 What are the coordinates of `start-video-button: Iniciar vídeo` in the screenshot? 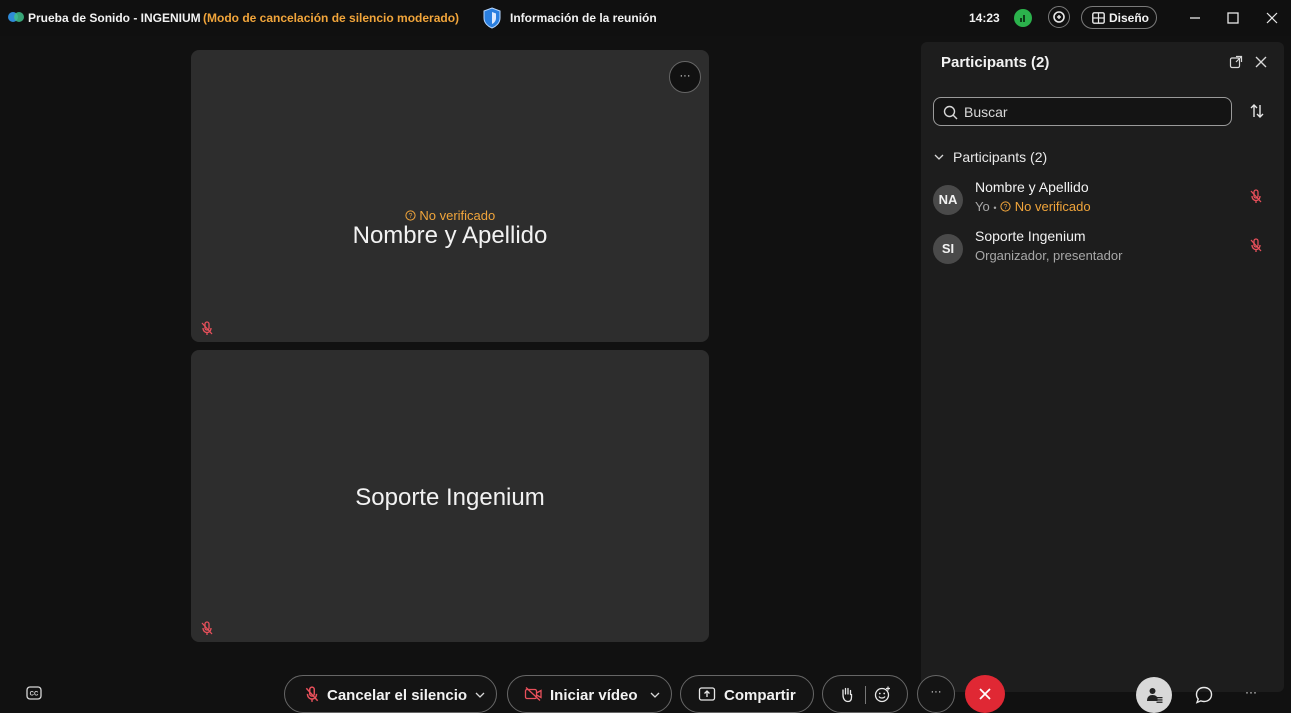 It's located at (589, 694).